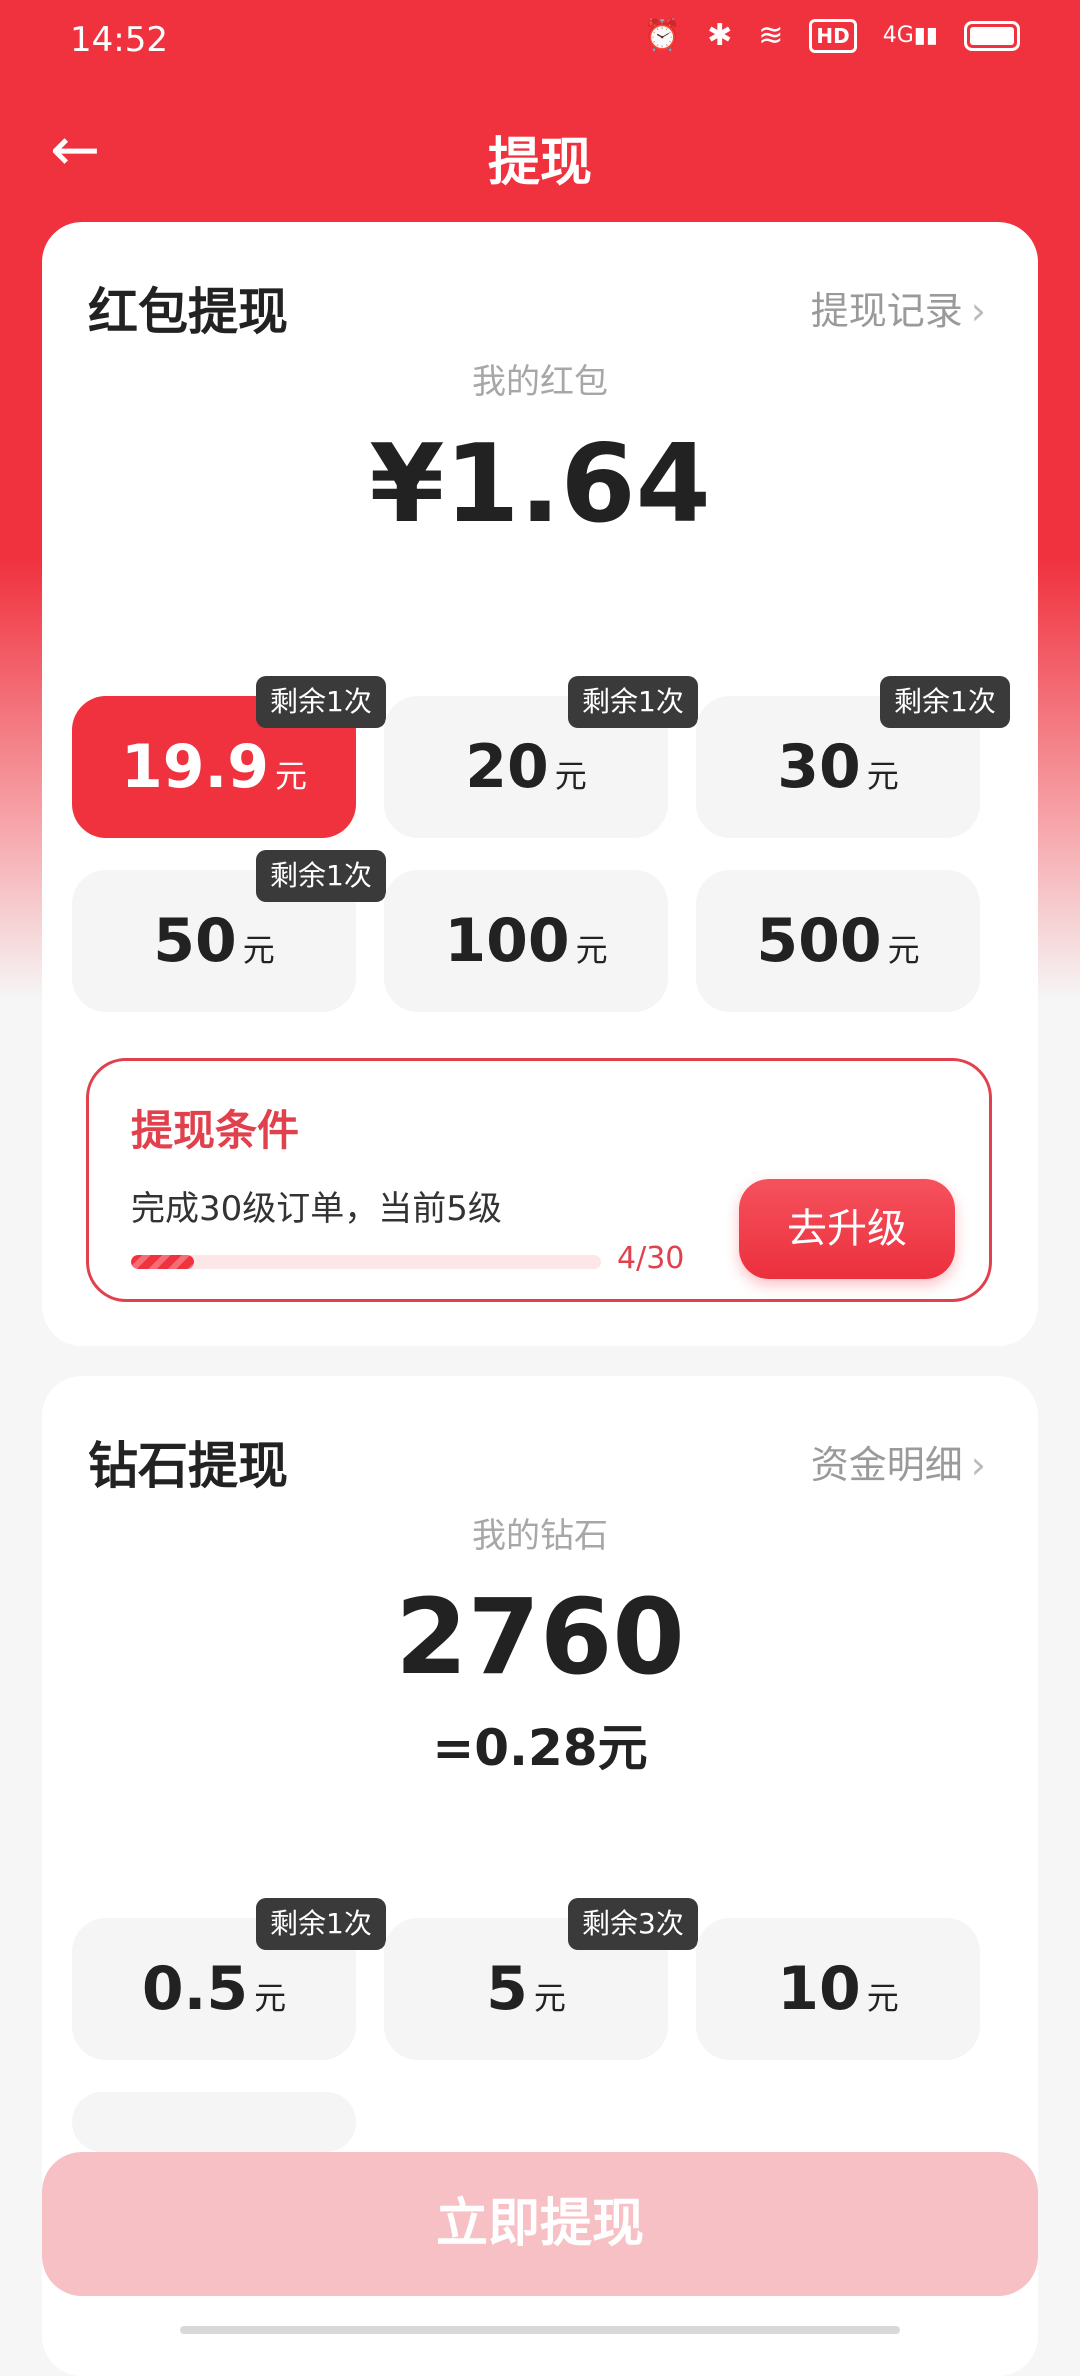 This screenshot has width=1080, height=2376. I want to click on option-value: 0.5, so click(195, 1989).